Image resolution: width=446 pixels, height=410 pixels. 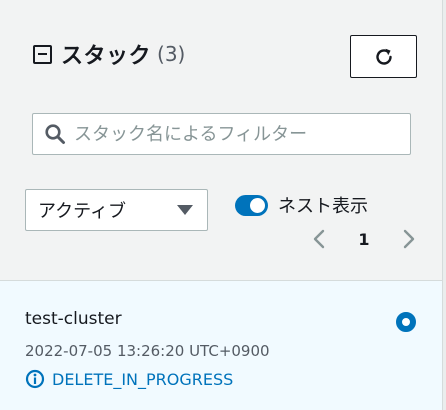 What do you see at coordinates (409, 239) in the screenshot?
I see `chevron-right-icon` at bounding box center [409, 239].